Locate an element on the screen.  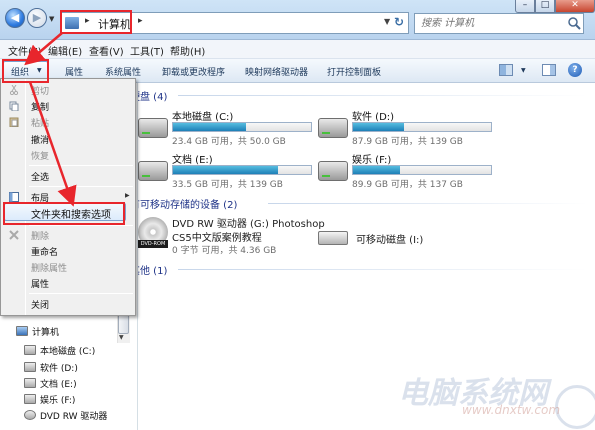
highlight-organize is located at coordinates (25, 71).